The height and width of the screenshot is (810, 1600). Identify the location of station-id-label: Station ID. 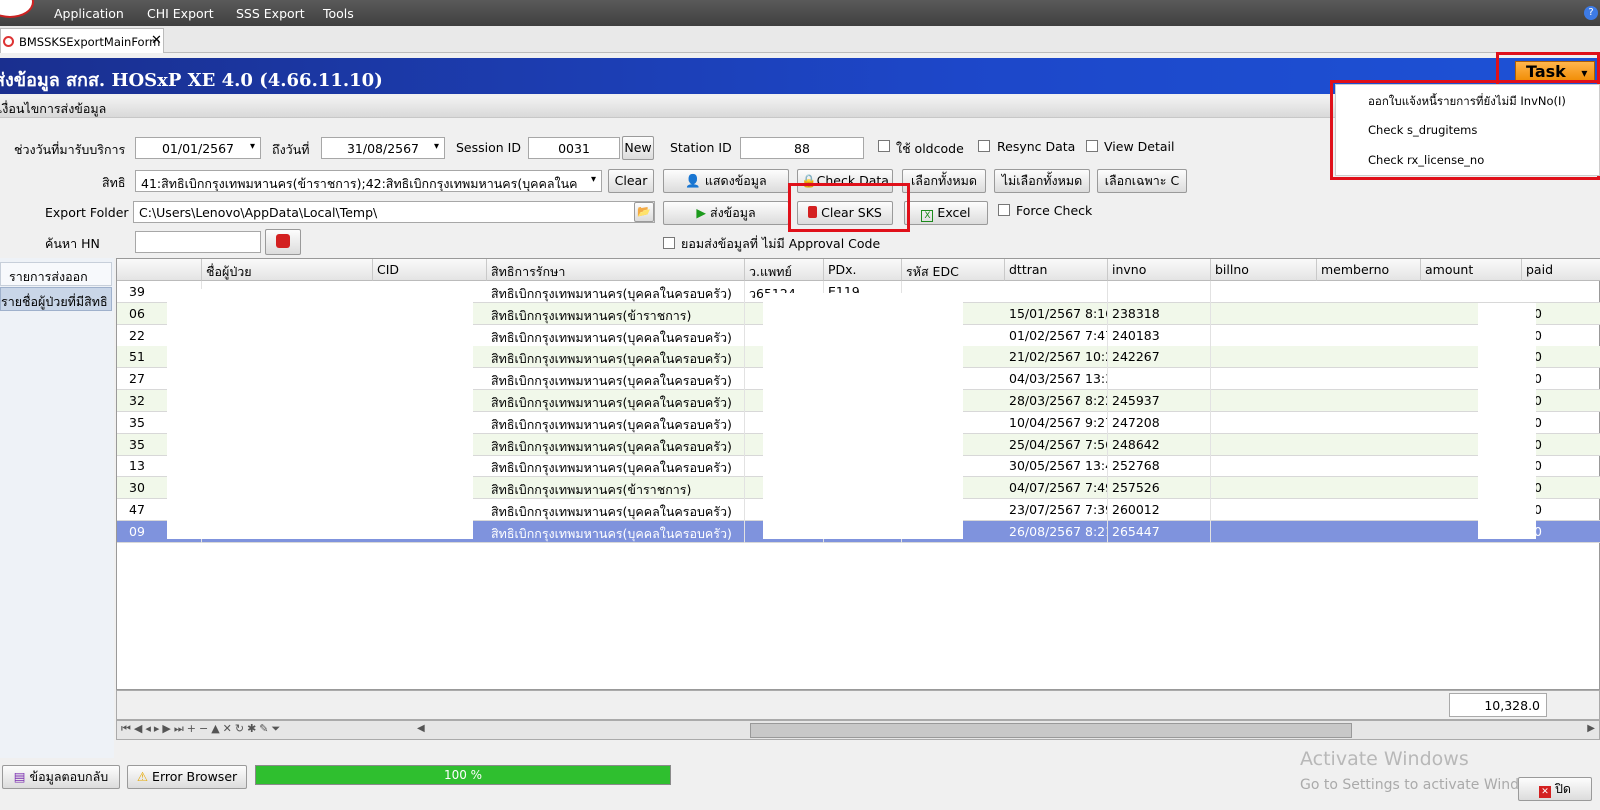
(701, 147).